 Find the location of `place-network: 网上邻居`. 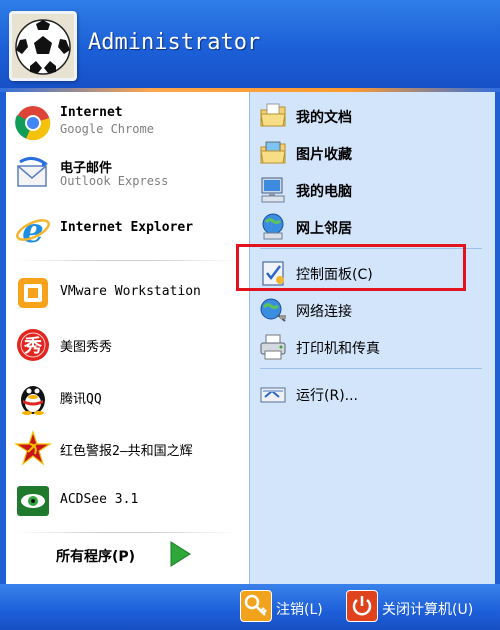

place-network: 网上邻居 is located at coordinates (372, 226).